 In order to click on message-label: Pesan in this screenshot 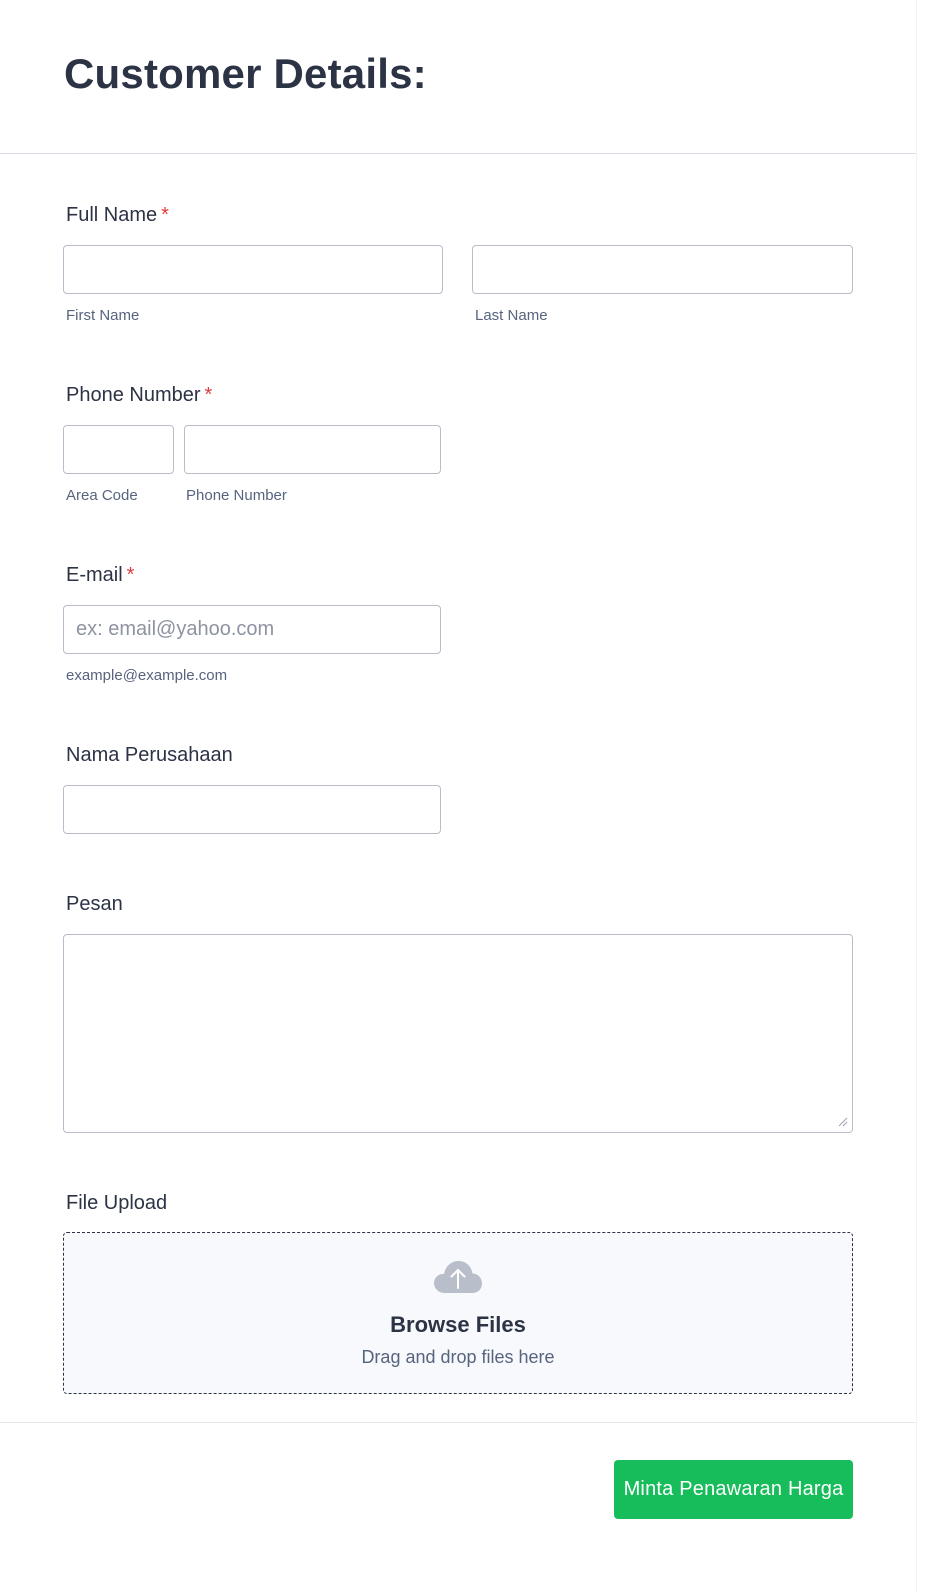, I will do `click(94, 904)`.